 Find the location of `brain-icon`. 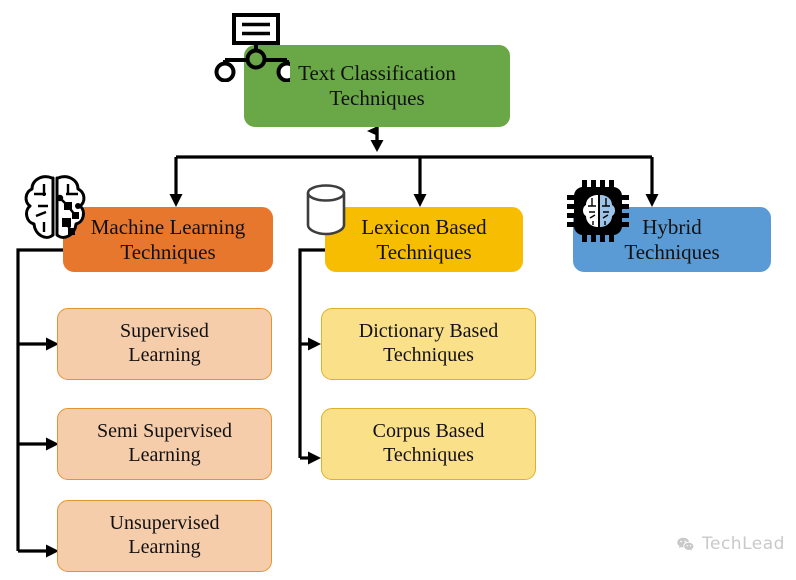

brain-icon is located at coordinates (55, 207).